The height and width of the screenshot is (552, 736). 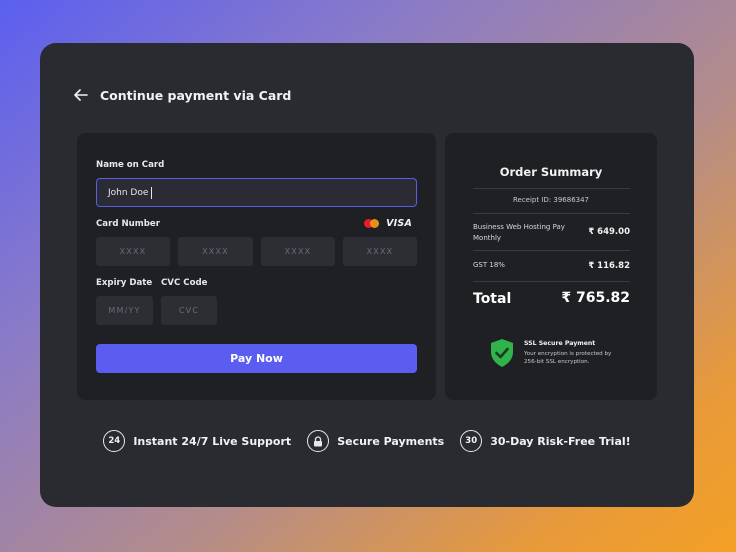 I want to click on line-item-value: ₹ 649.00, so click(x=609, y=232).